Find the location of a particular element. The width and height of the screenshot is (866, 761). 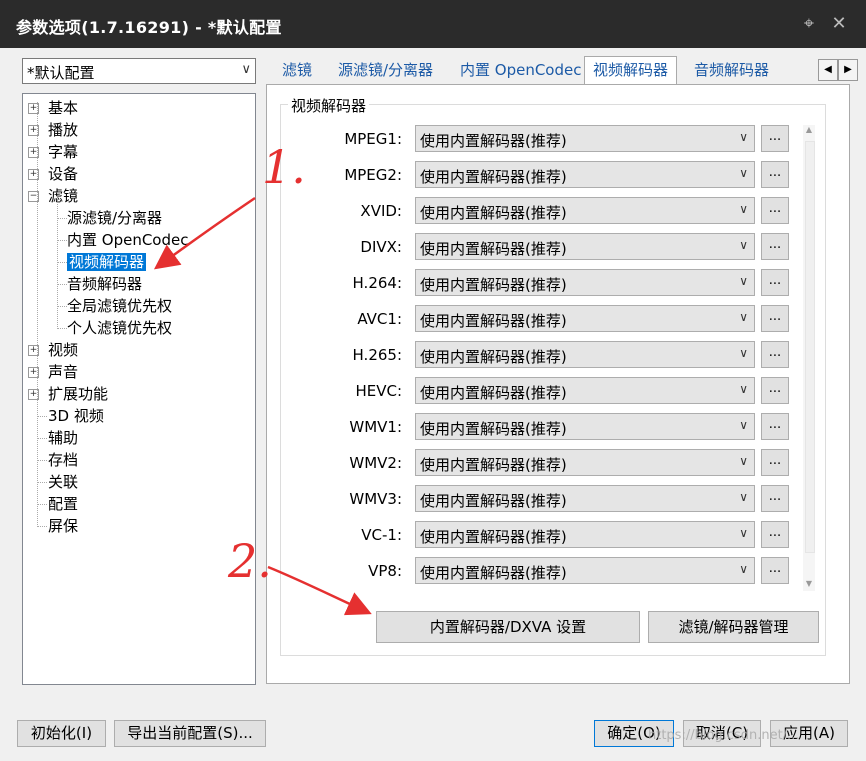

arrow-to-video-decoder is located at coordinates (204, 233).